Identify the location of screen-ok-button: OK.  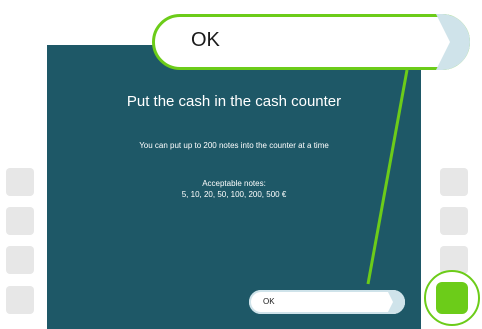
(327, 302).